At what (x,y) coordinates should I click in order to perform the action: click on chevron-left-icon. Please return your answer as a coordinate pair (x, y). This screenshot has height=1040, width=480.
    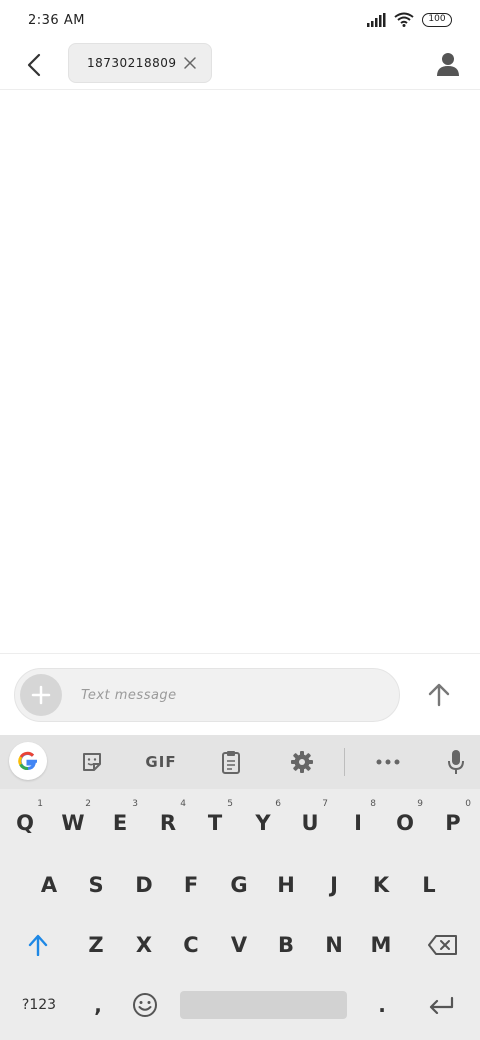
    Looking at the image, I should click on (34, 65).